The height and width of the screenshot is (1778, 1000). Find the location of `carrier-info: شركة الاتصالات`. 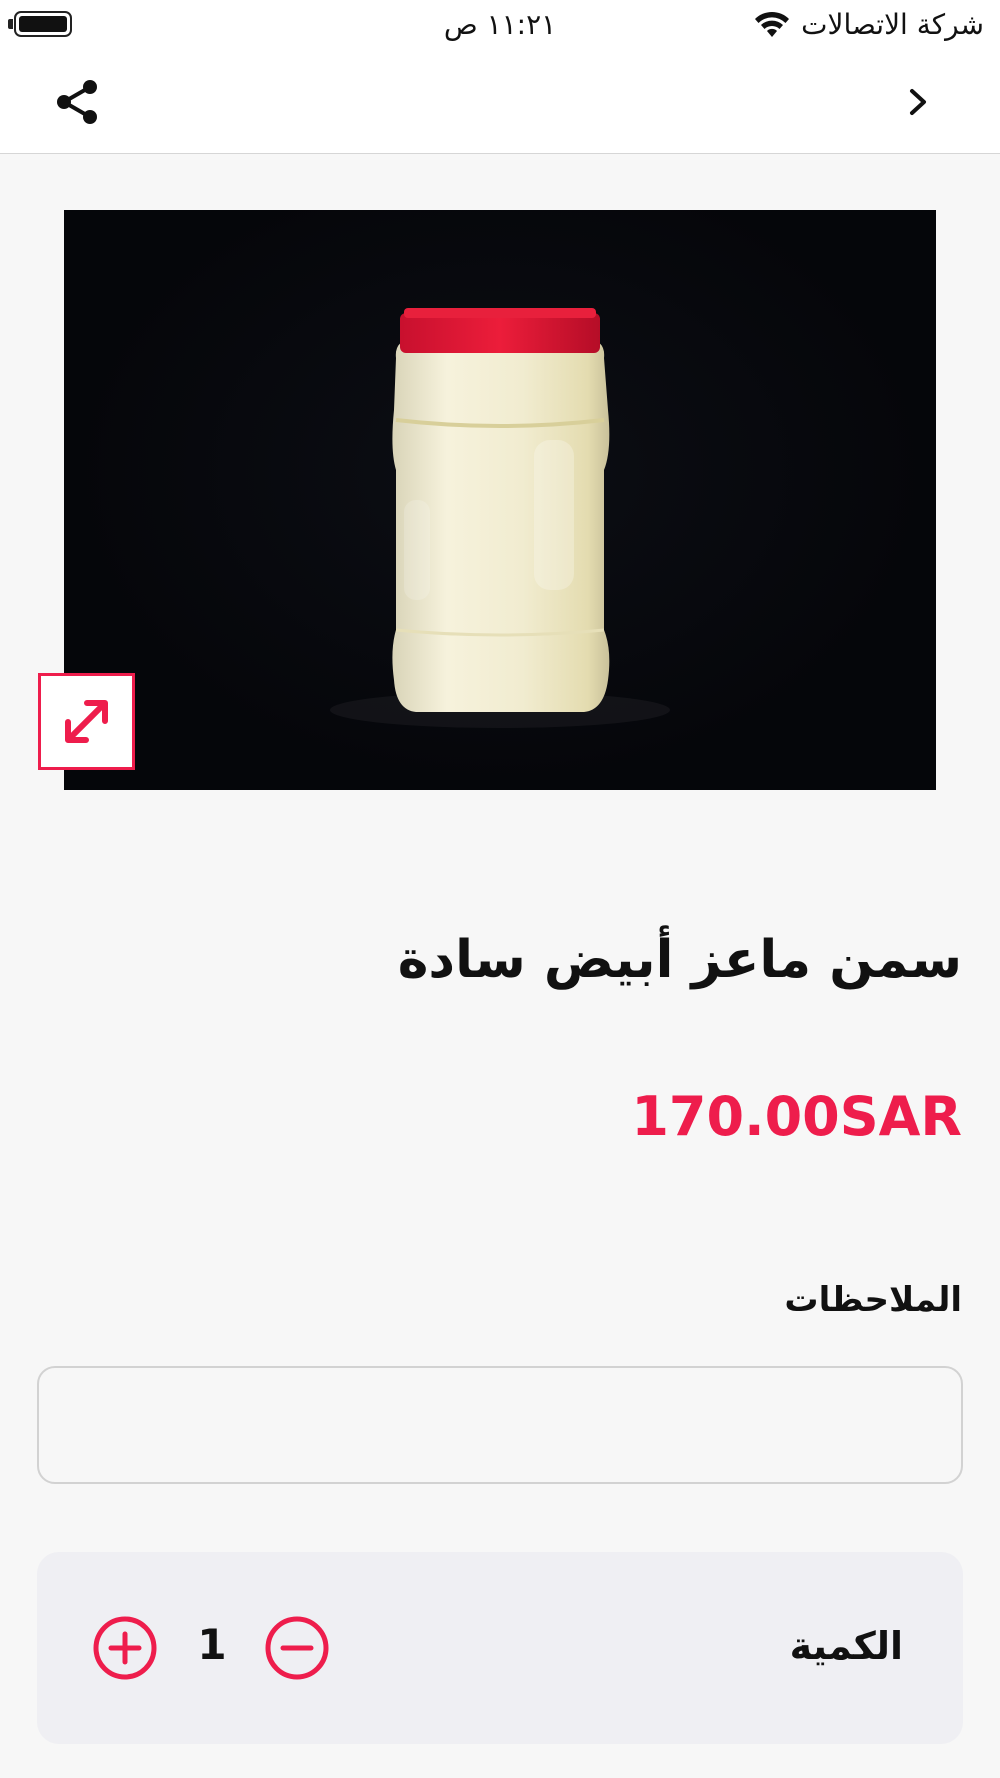

carrier-info: شركة الاتصالات is located at coordinates (868, 24).